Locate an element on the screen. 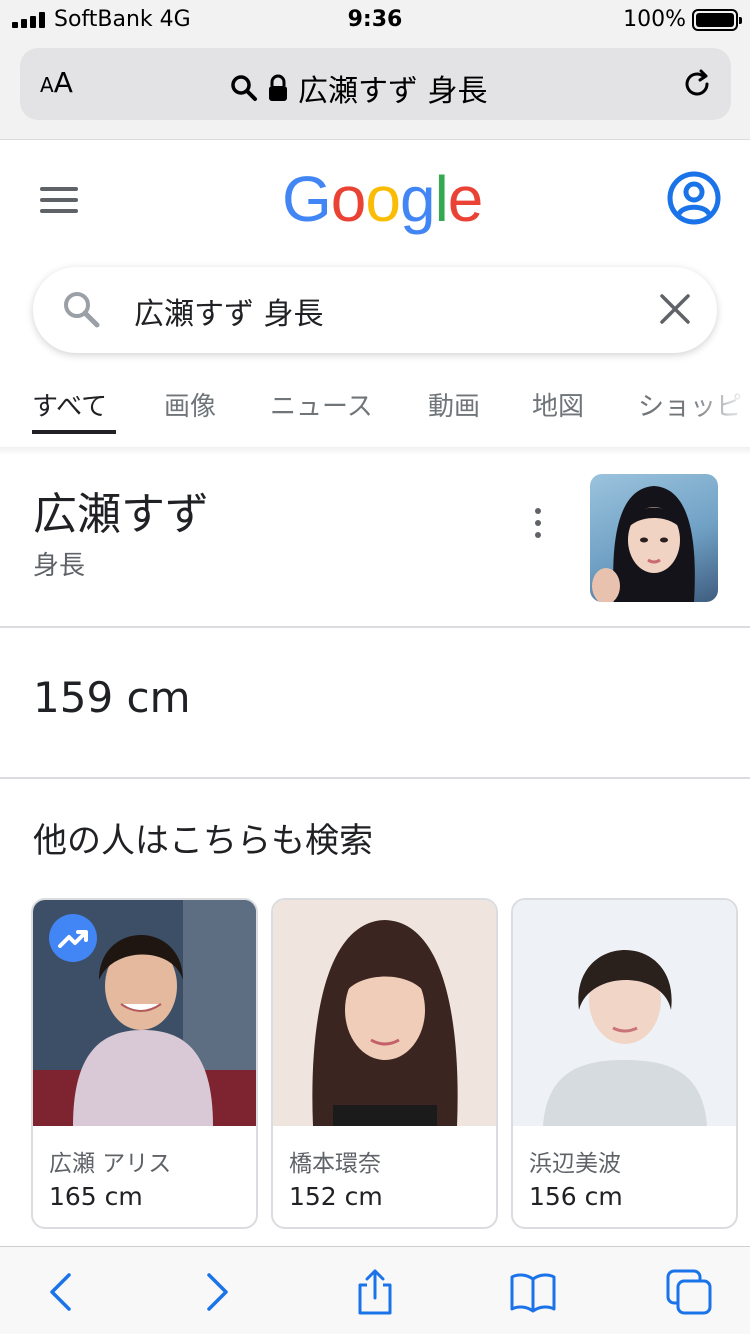 This screenshot has height=1334, width=750. entity-title: 広瀬すず is located at coordinates (121, 510).